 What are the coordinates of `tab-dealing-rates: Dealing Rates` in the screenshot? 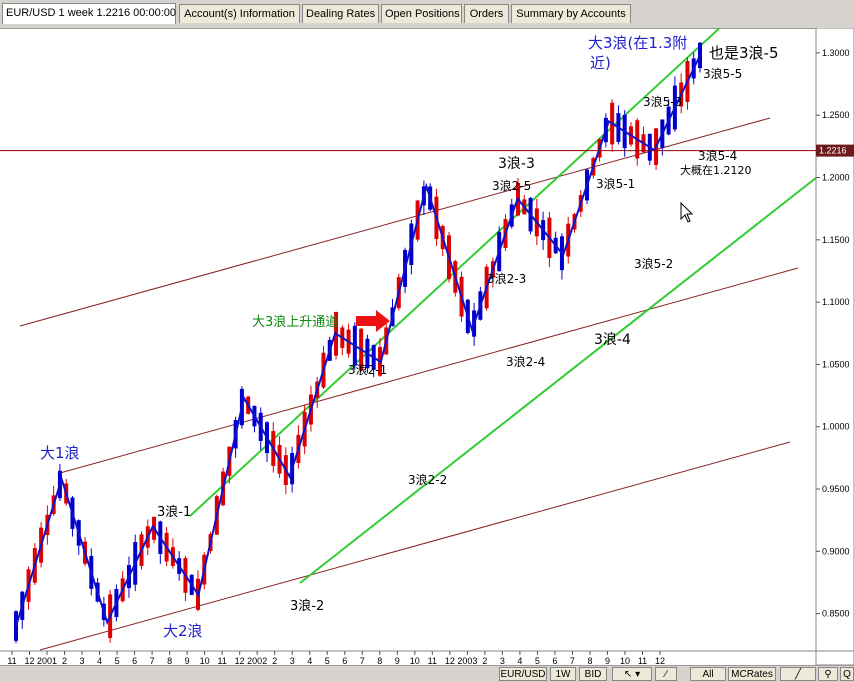 It's located at (340, 13).